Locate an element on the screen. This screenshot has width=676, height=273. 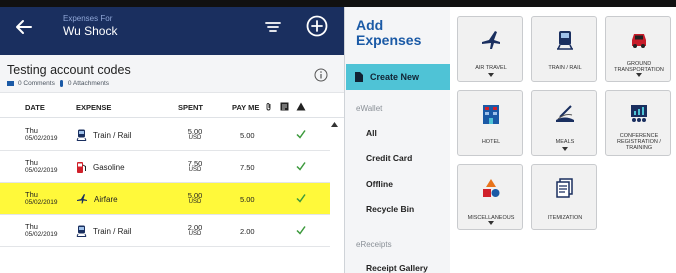
nav-item-receipt-gallery: Receipt Gallery is located at coordinates (397, 268).